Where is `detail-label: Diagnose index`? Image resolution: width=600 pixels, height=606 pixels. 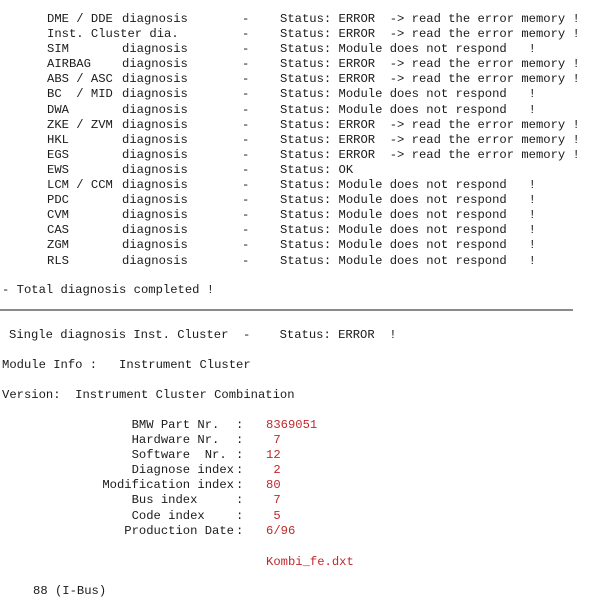
detail-label: Diagnose index is located at coordinates (182, 470).